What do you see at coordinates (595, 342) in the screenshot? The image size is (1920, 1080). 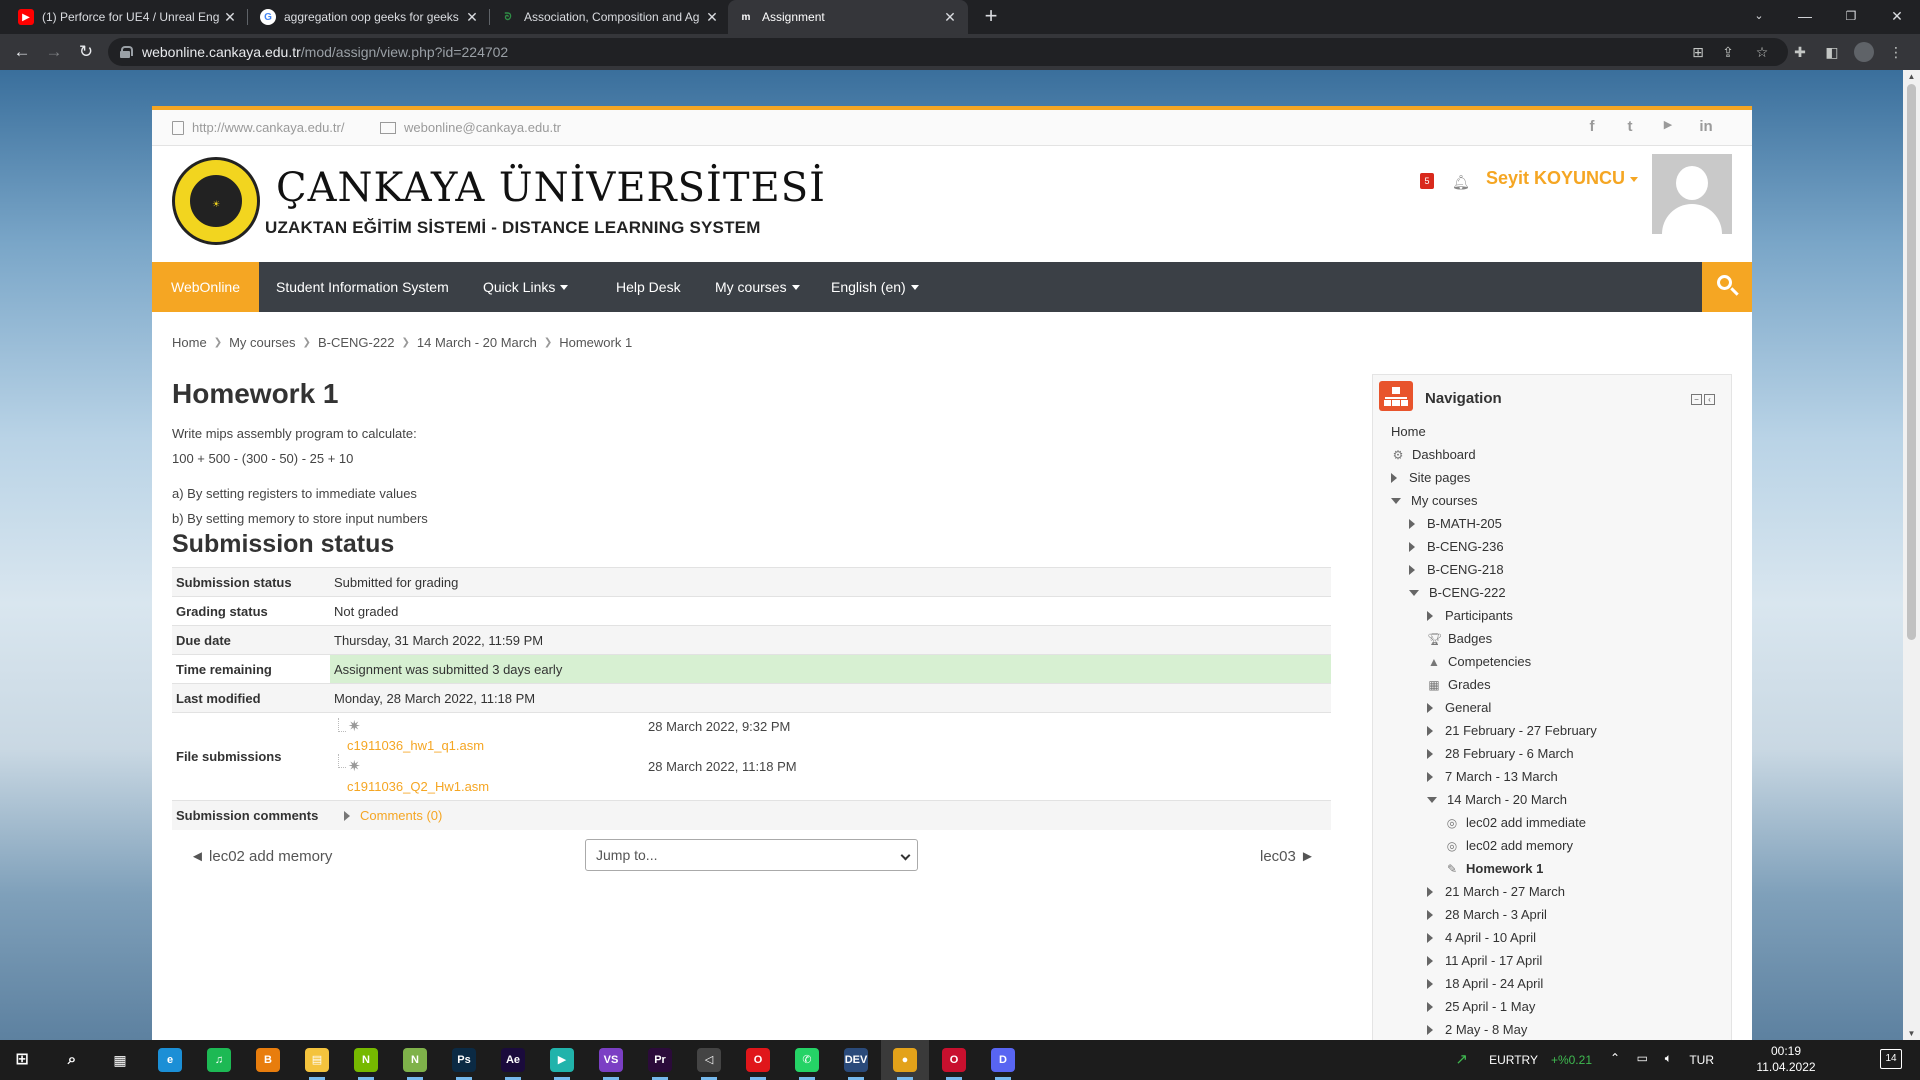 I see `breadcrumb-current: Homework 1` at bounding box center [595, 342].